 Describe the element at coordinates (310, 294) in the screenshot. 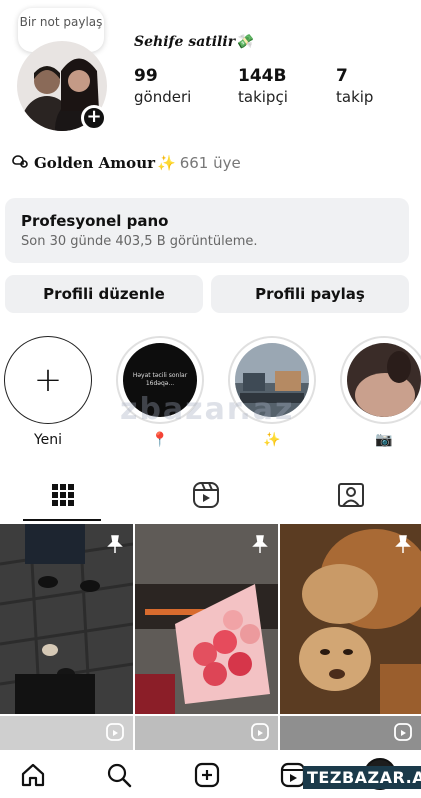

I see `share-profile-button: Profili paylaş` at that location.